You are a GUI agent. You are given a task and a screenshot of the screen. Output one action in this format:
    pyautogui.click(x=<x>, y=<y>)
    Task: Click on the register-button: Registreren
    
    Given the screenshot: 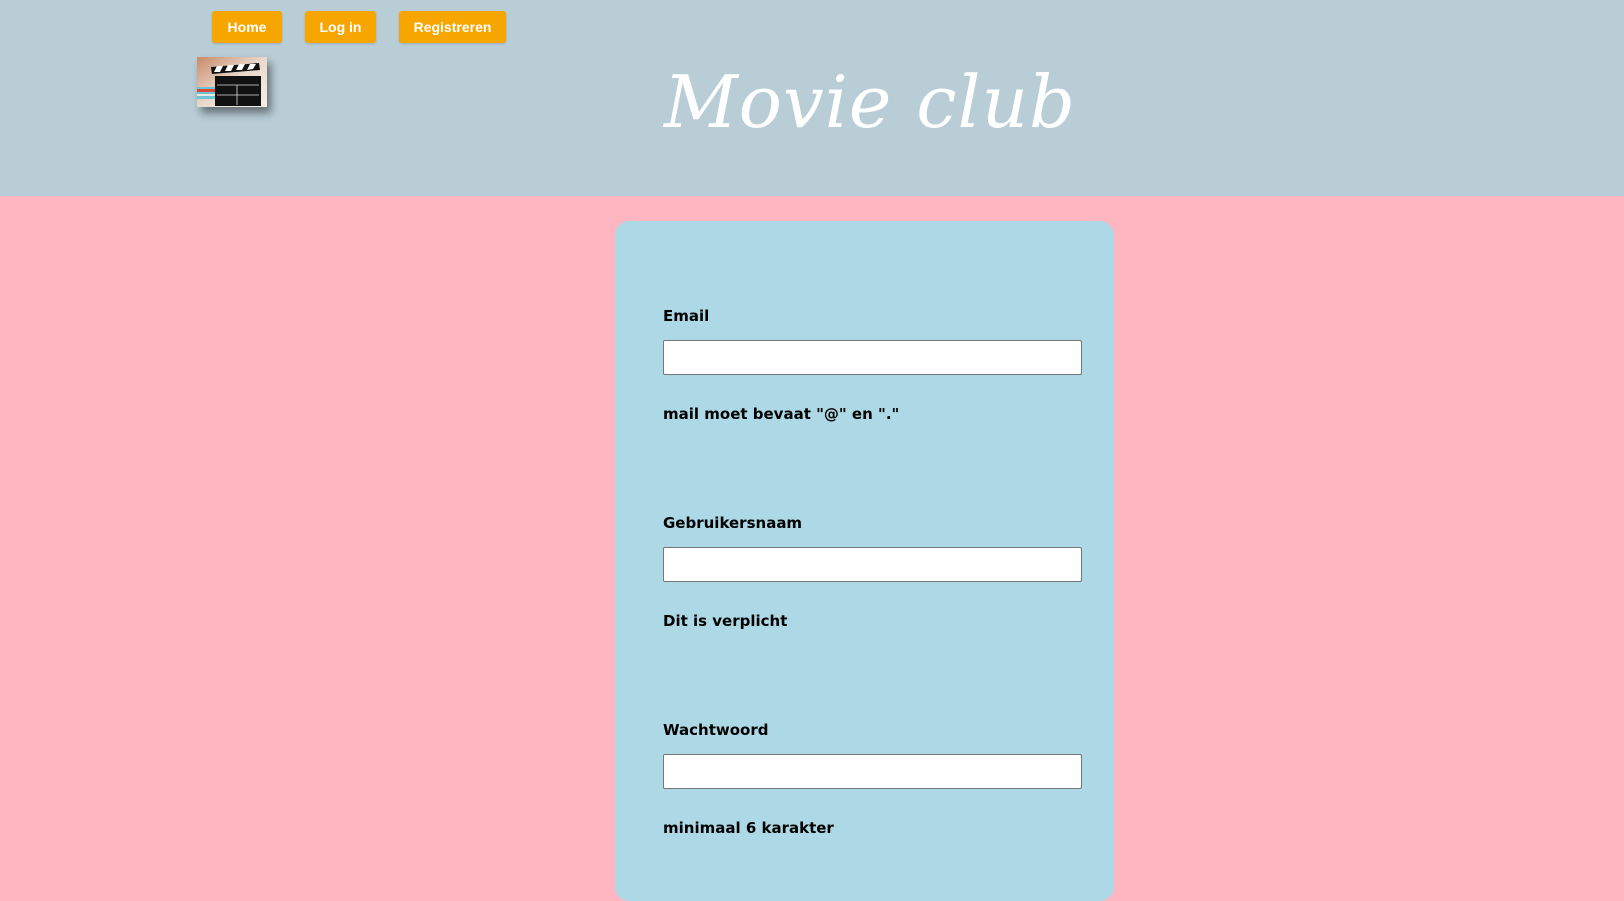 What is the action you would take?
    pyautogui.click(x=452, y=27)
    